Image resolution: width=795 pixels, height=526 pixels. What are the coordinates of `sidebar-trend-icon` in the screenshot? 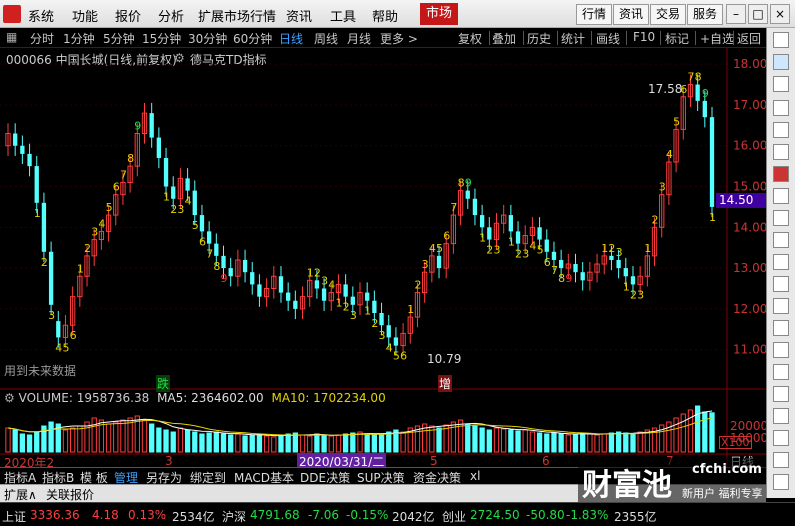 It's located at (781, 152).